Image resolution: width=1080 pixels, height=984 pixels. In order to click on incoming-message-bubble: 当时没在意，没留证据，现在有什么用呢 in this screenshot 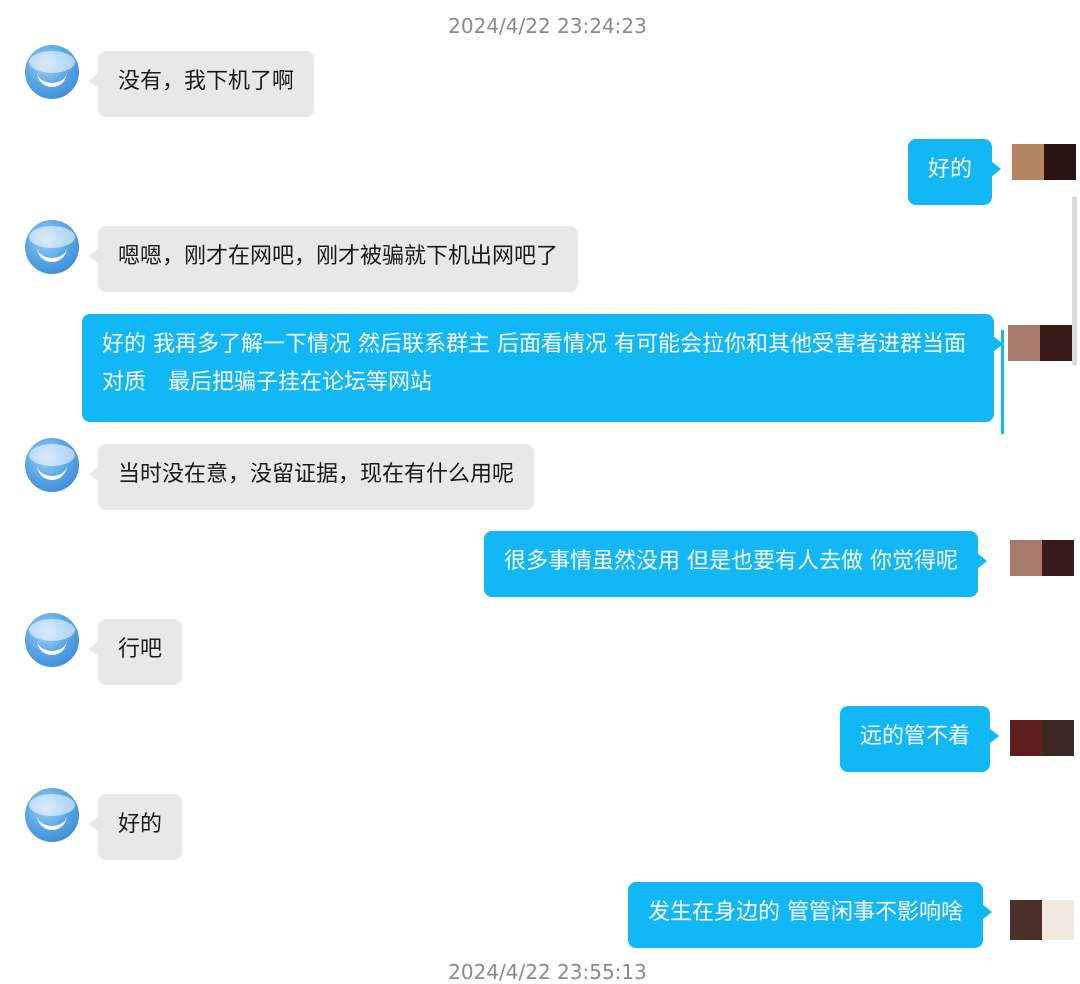, I will do `click(311, 477)`.